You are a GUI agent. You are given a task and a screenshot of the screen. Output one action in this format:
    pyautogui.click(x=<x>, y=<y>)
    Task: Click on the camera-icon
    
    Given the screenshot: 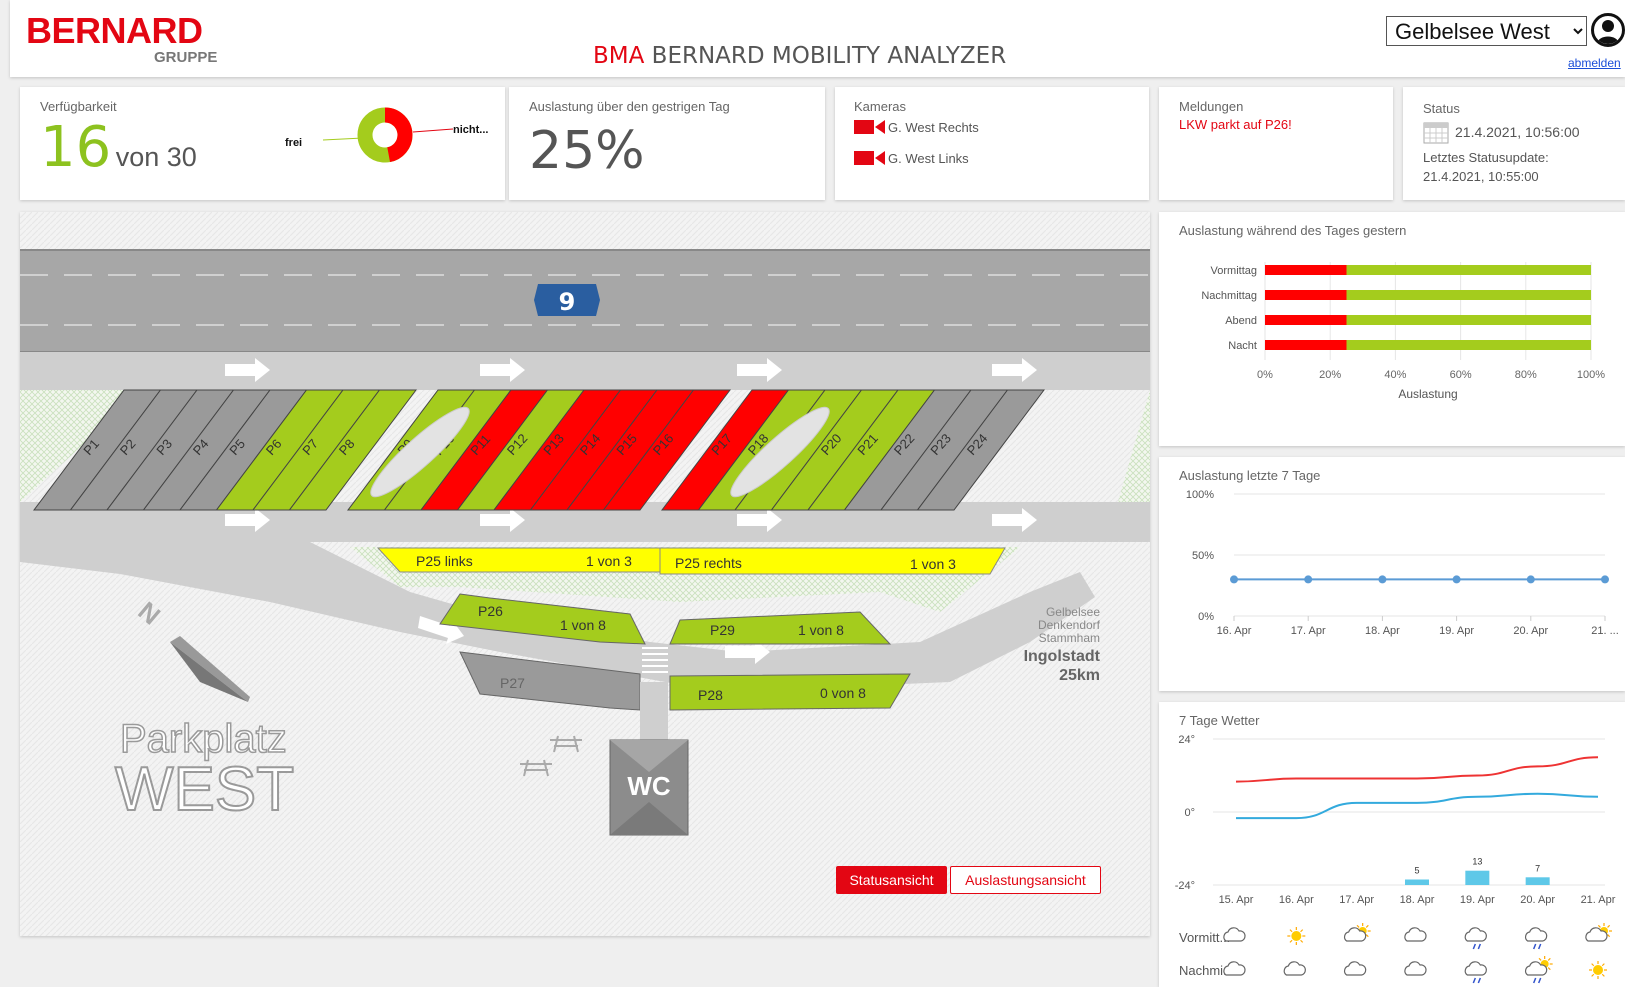 What is the action you would take?
    pyautogui.click(x=869, y=127)
    